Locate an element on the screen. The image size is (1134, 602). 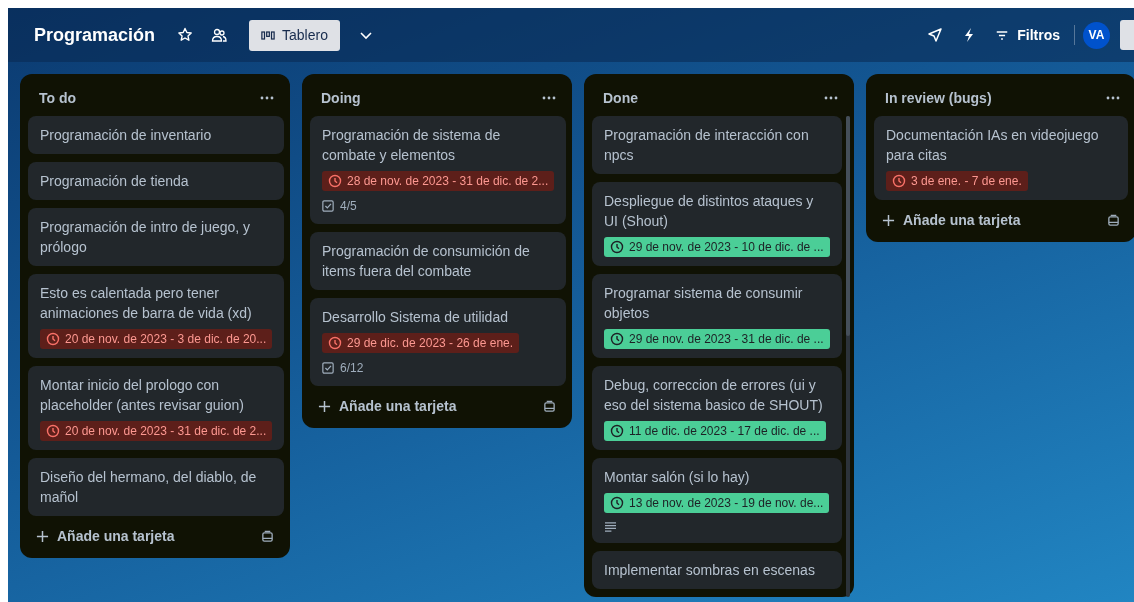
card: Programación de interacción con npcs is located at coordinates (717, 145).